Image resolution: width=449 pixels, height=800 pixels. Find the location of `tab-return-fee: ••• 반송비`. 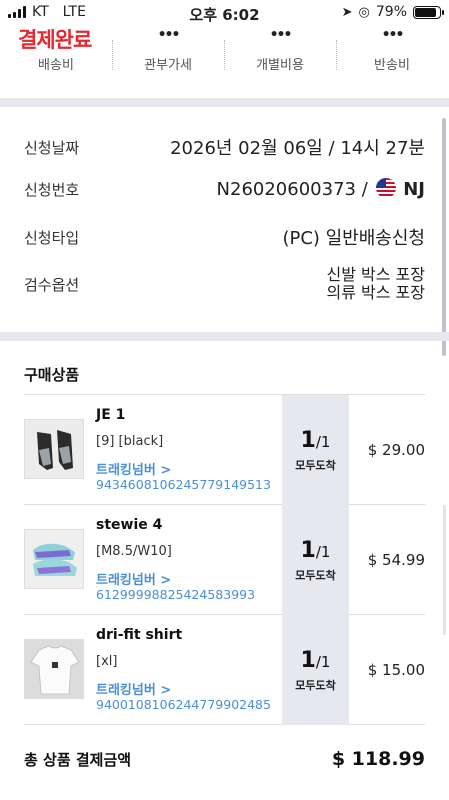

tab-return-fee: ••• 반송비 is located at coordinates (392, 51).